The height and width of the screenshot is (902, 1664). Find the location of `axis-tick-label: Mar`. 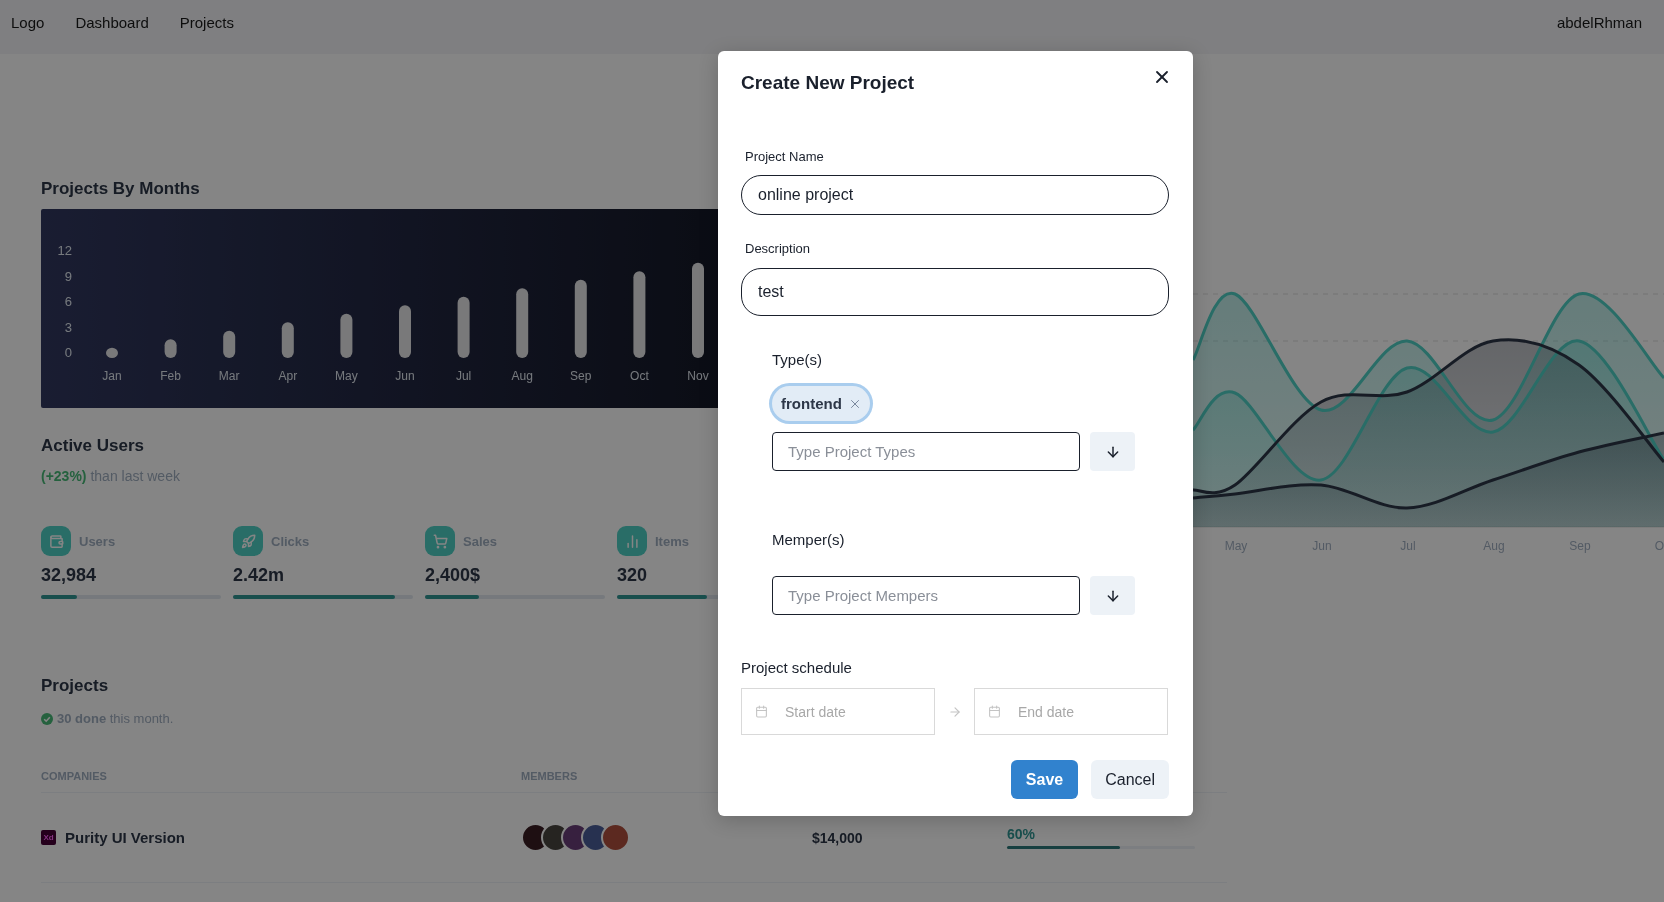

axis-tick-label: Mar is located at coordinates (229, 376).